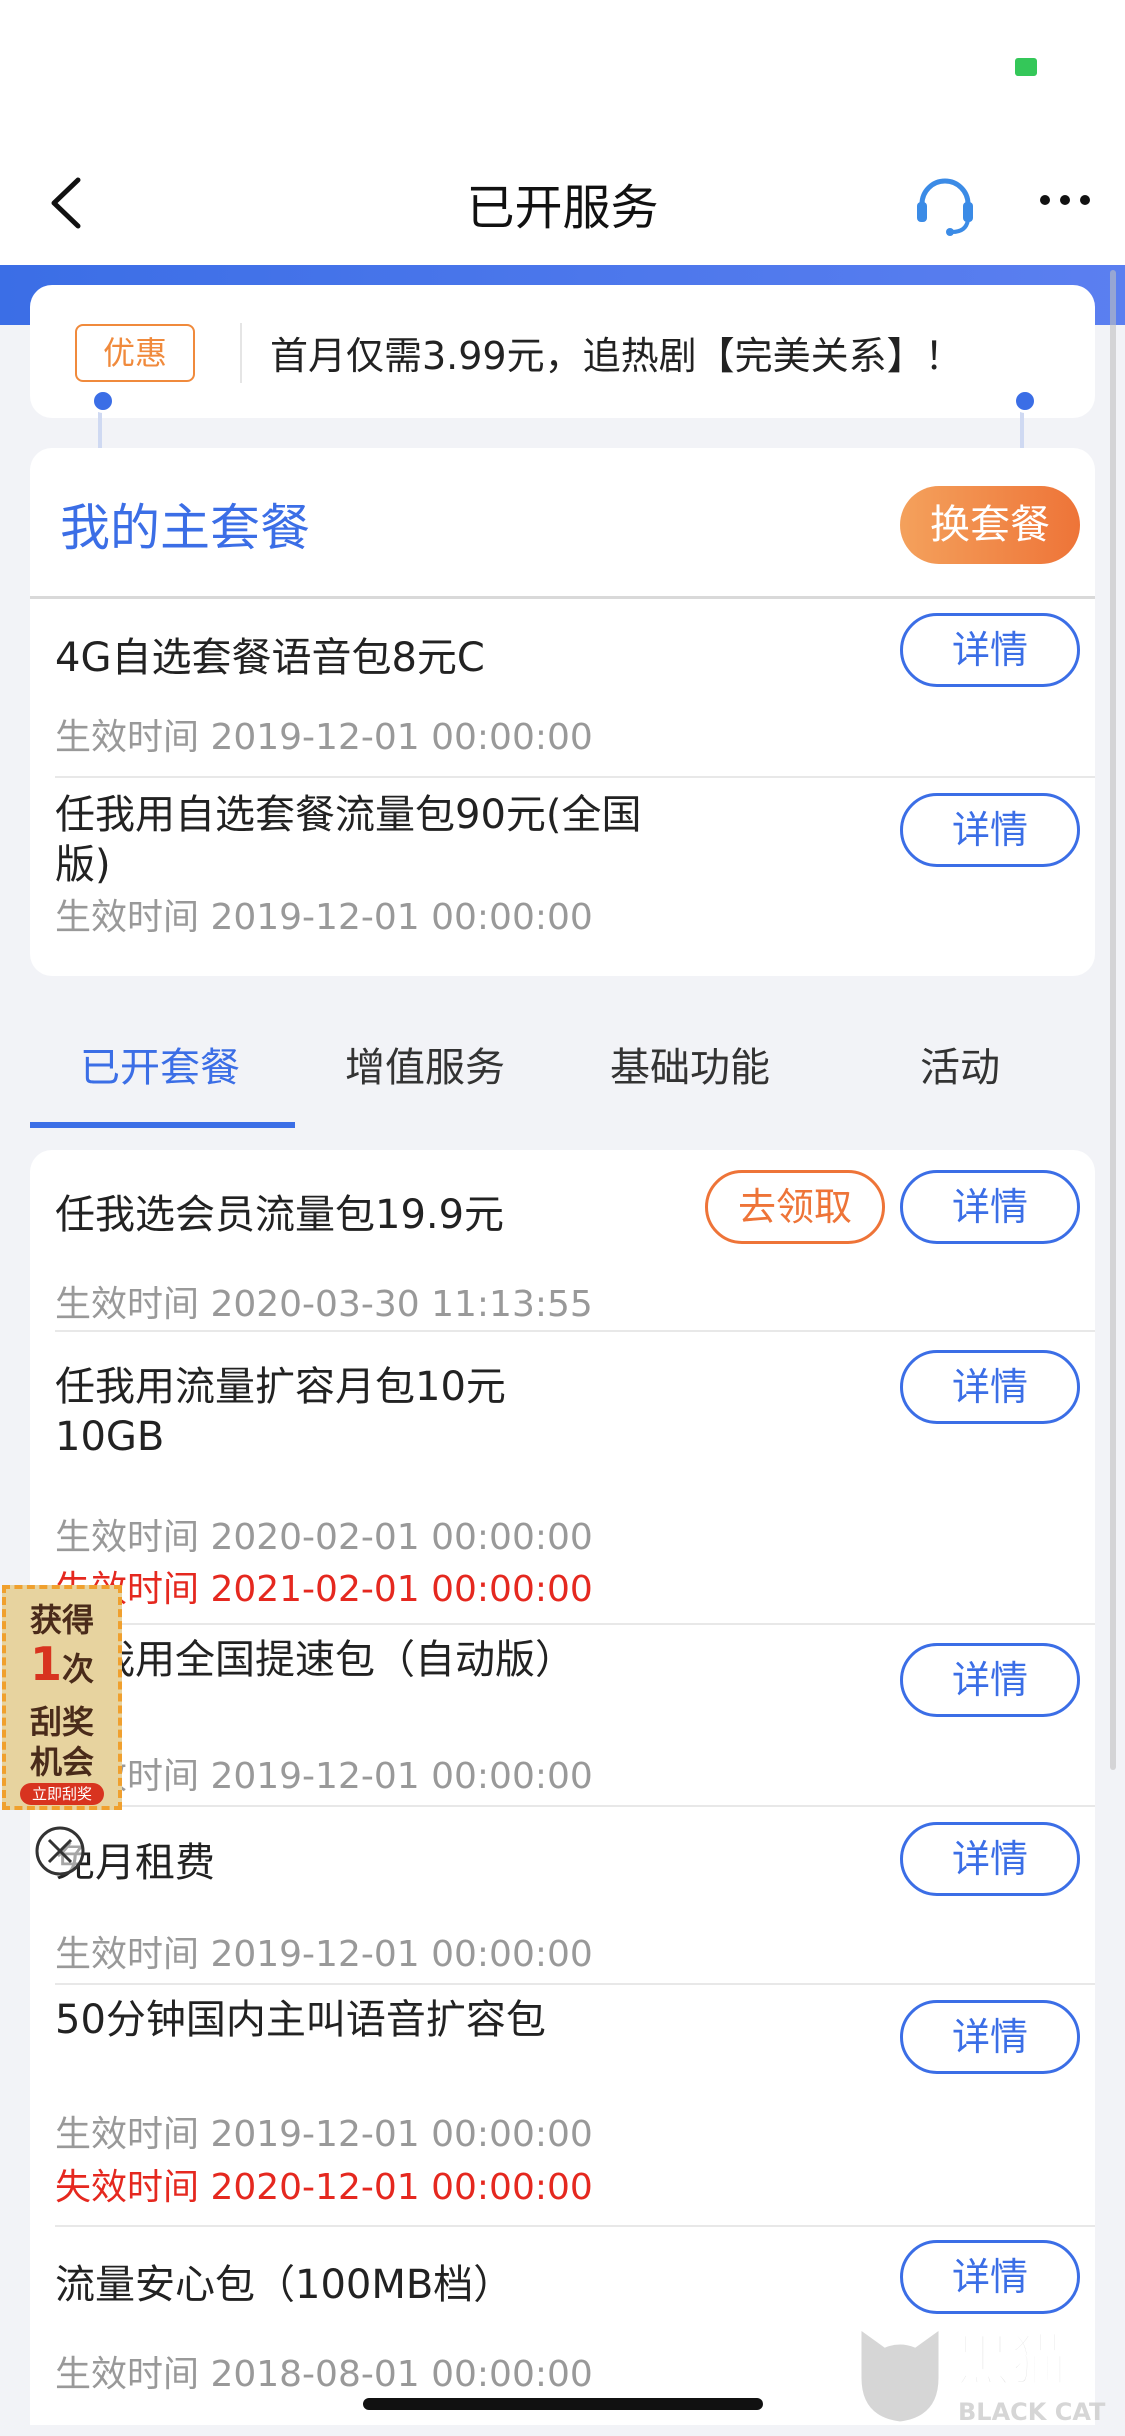 The width and height of the screenshot is (1125, 2436). Describe the element at coordinates (324, 2374) in the screenshot. I see `service-item-date: 生效时间 2018-08-01 00:00:00` at that location.